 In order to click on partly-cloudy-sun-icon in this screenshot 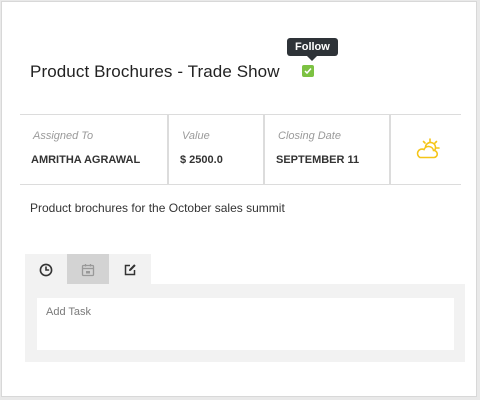, I will do `click(428, 148)`.